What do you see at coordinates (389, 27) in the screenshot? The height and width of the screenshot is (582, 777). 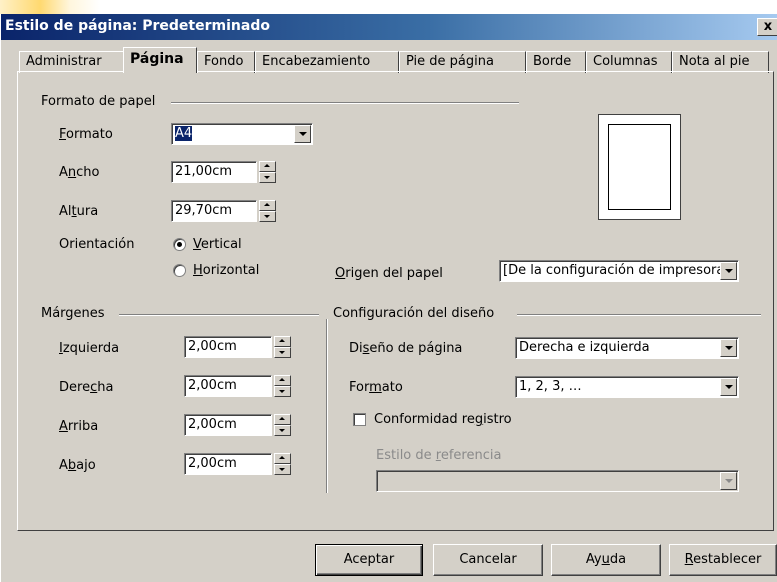 I see `title-bar: Estilo de página: Predeterminado` at bounding box center [389, 27].